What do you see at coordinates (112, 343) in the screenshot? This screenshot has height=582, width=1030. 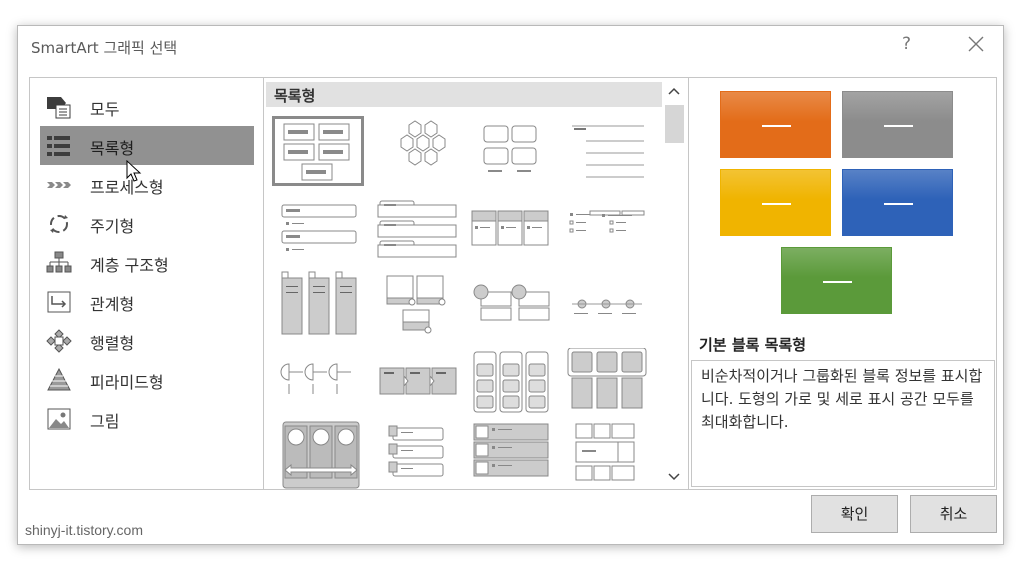 I see `category-label: 행렬형` at bounding box center [112, 343].